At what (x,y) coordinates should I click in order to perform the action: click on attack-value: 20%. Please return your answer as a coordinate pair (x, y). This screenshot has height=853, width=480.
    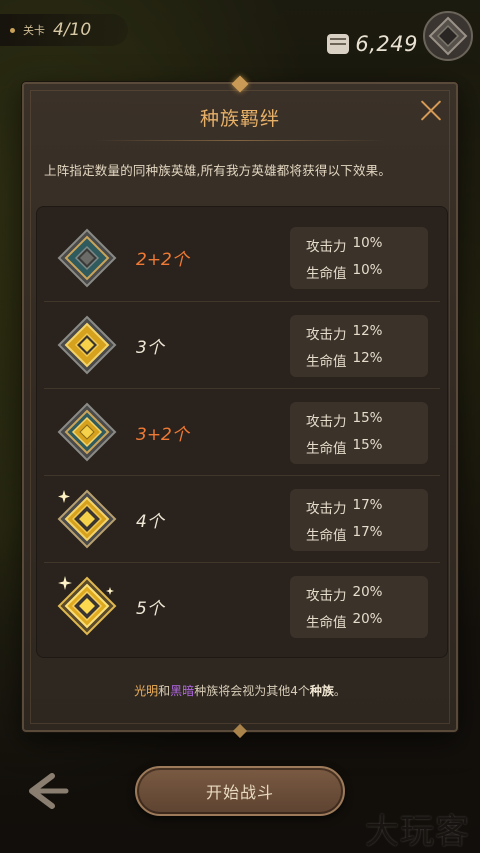
    Looking at the image, I should click on (367, 591).